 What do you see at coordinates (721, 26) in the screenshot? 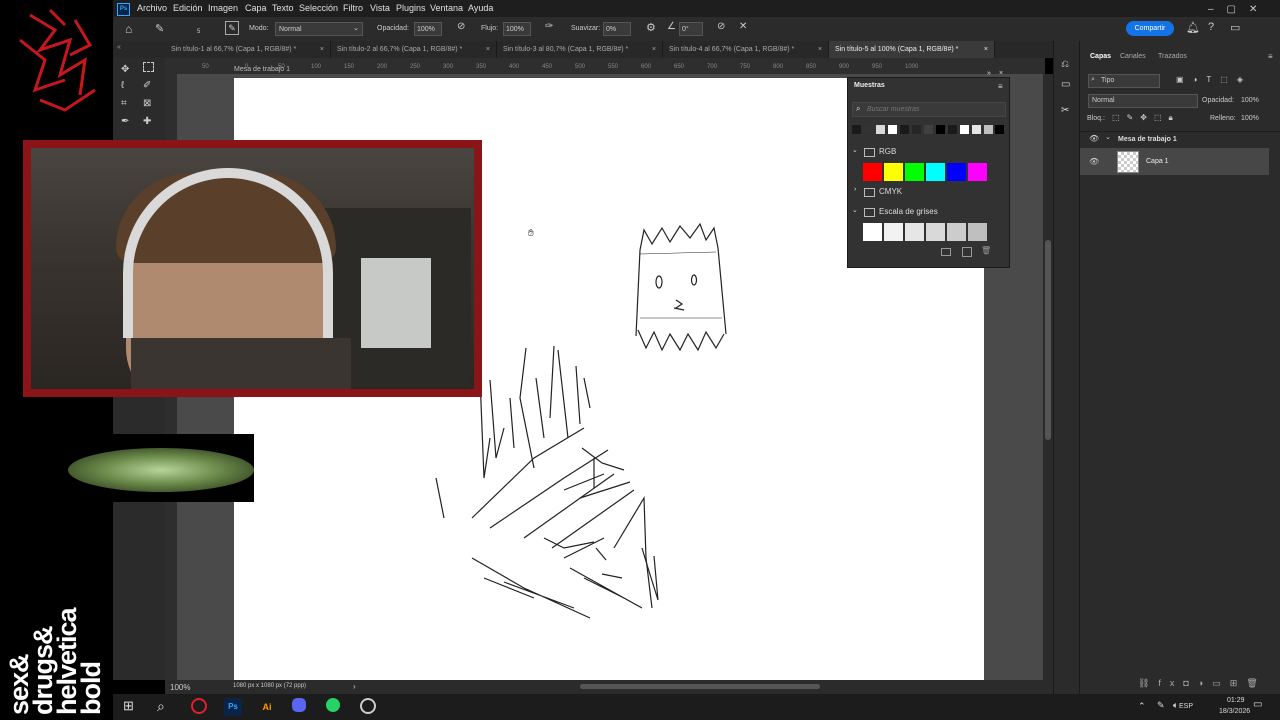
I see `pressure-size-icon: ⊘` at bounding box center [721, 26].